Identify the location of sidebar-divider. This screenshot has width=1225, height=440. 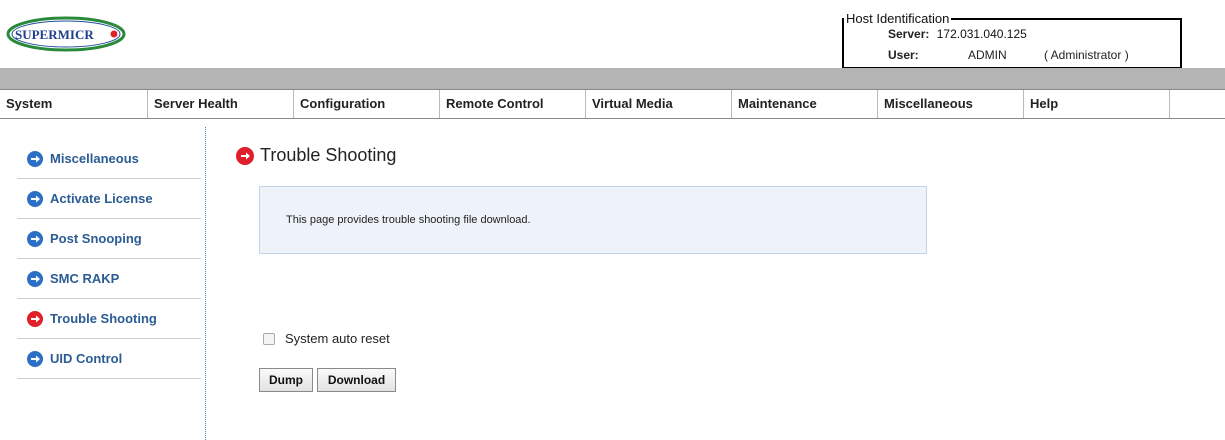
(205, 283).